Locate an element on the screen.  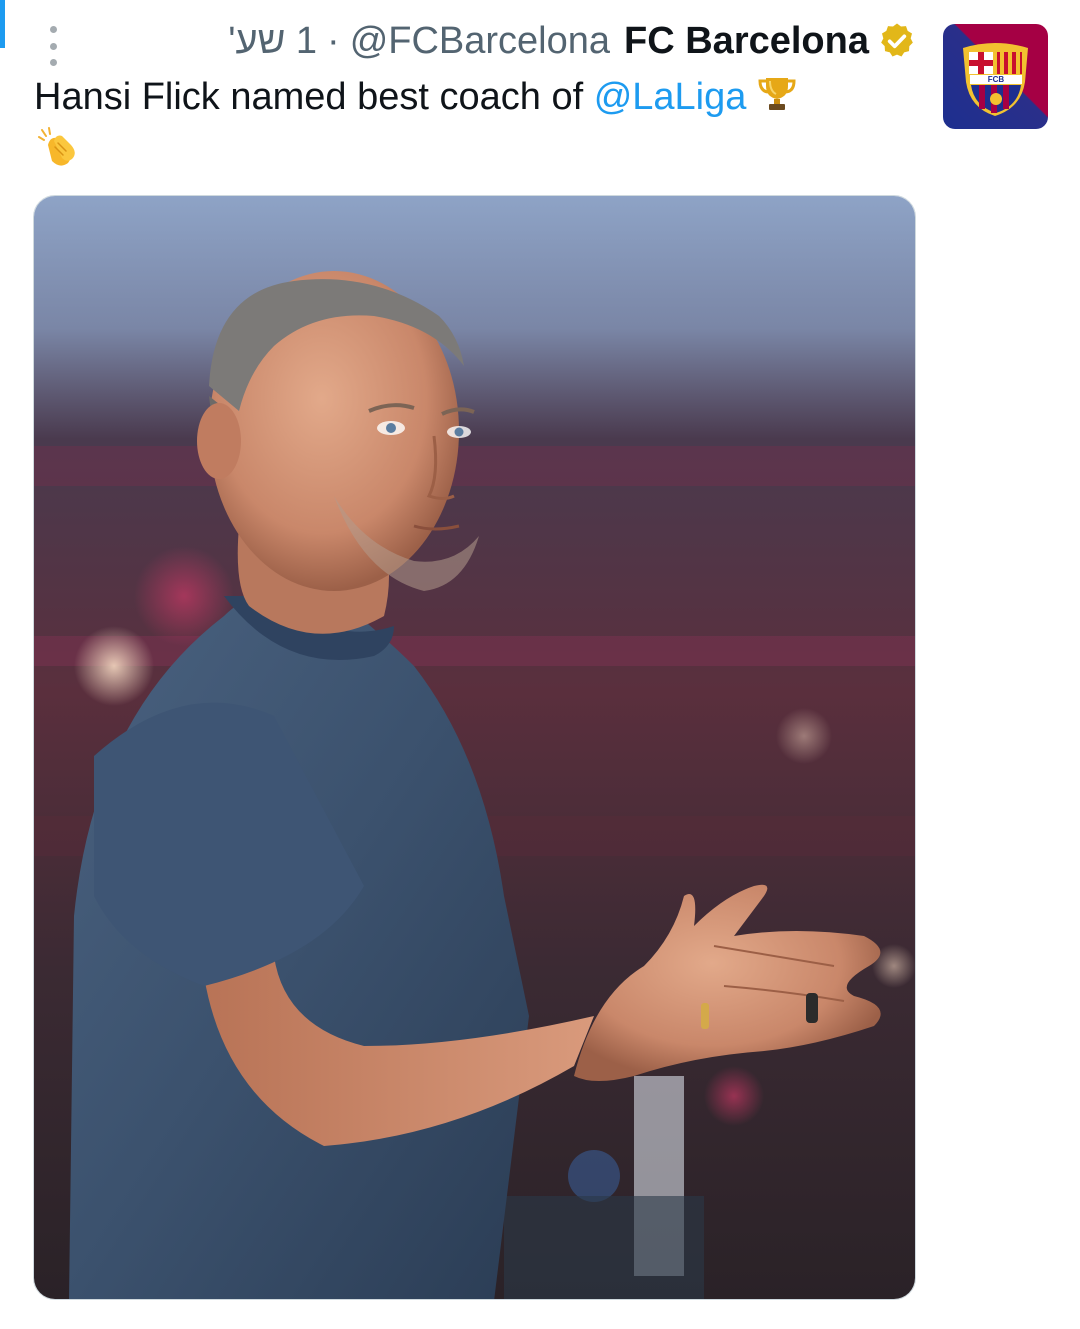
tweet-header: 1 שע' · @FCBarcelona FC Barcelona is located at coordinates (572, 41).